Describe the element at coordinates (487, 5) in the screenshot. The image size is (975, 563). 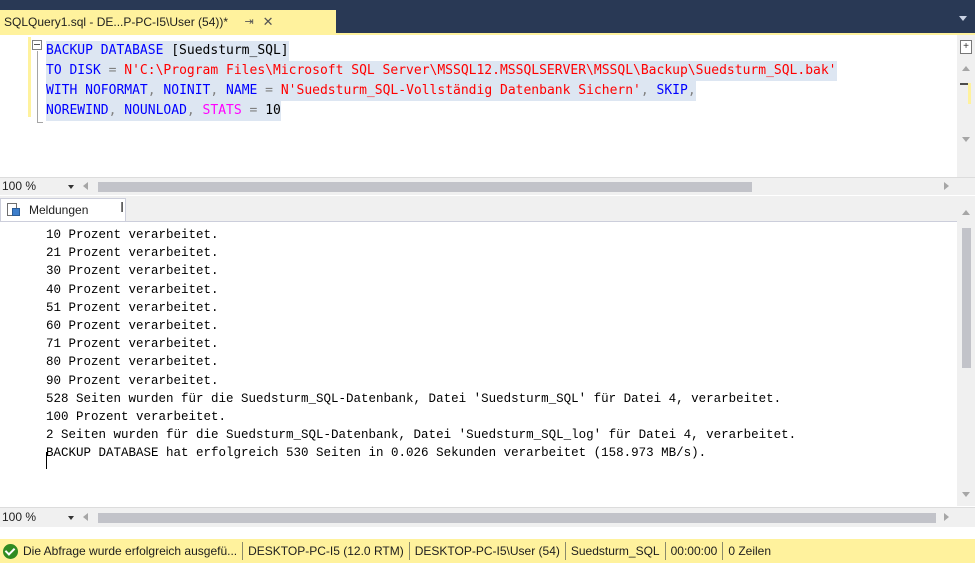
I see `window-top-strip` at that location.